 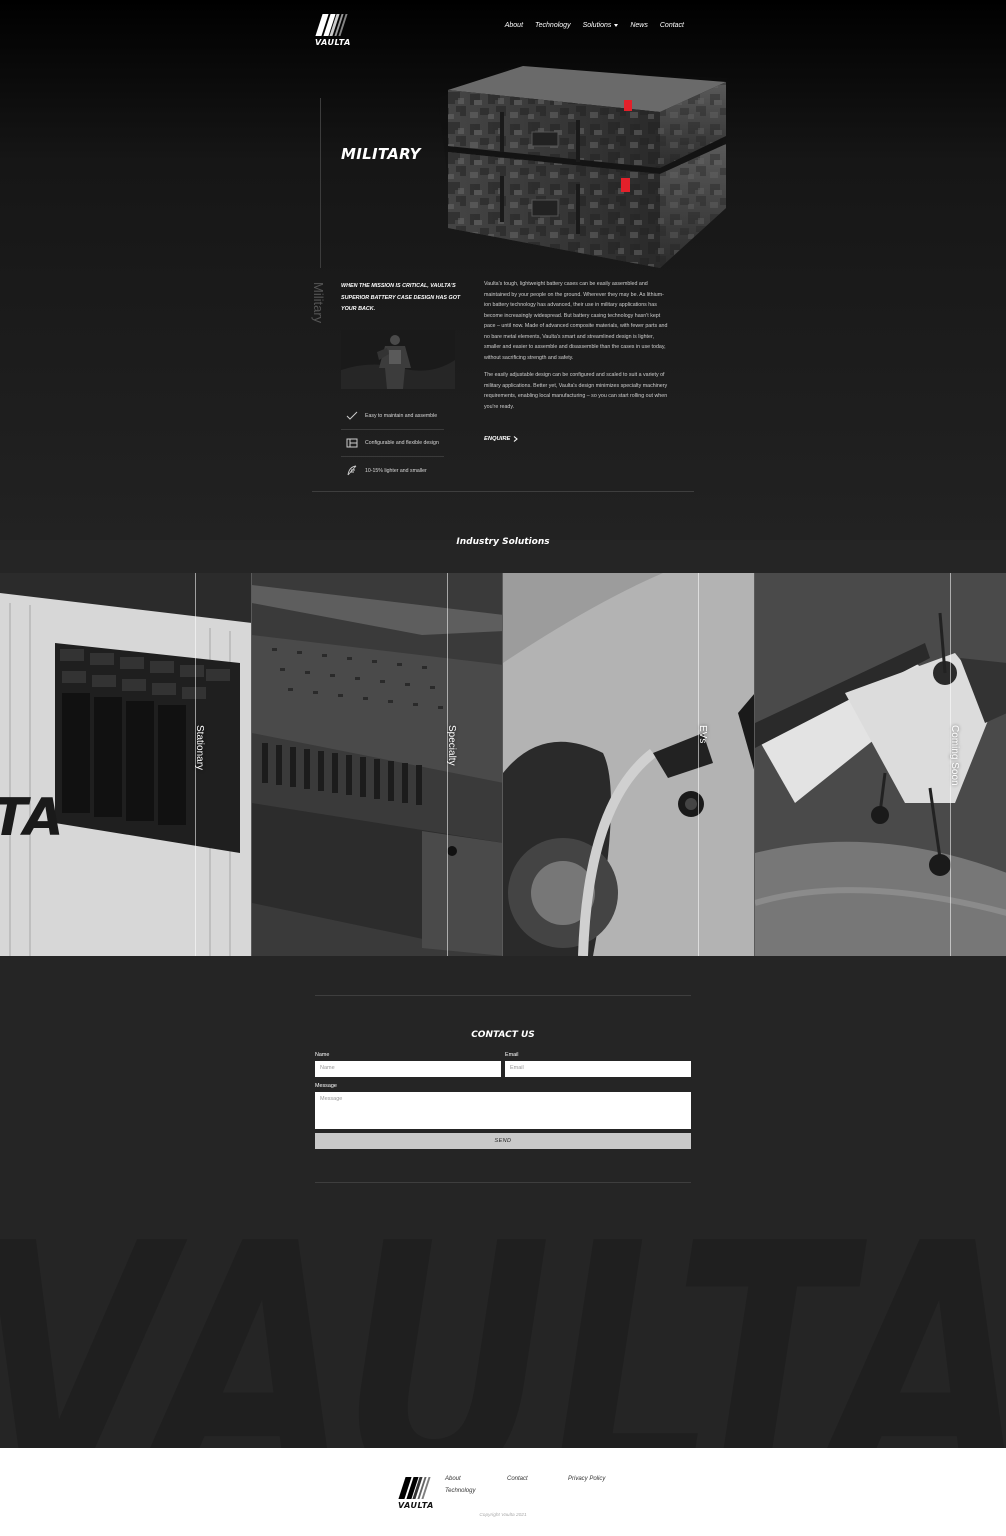 What do you see at coordinates (401, 416) in the screenshot?
I see `feature-label: Easy to maintain and assemble` at bounding box center [401, 416].